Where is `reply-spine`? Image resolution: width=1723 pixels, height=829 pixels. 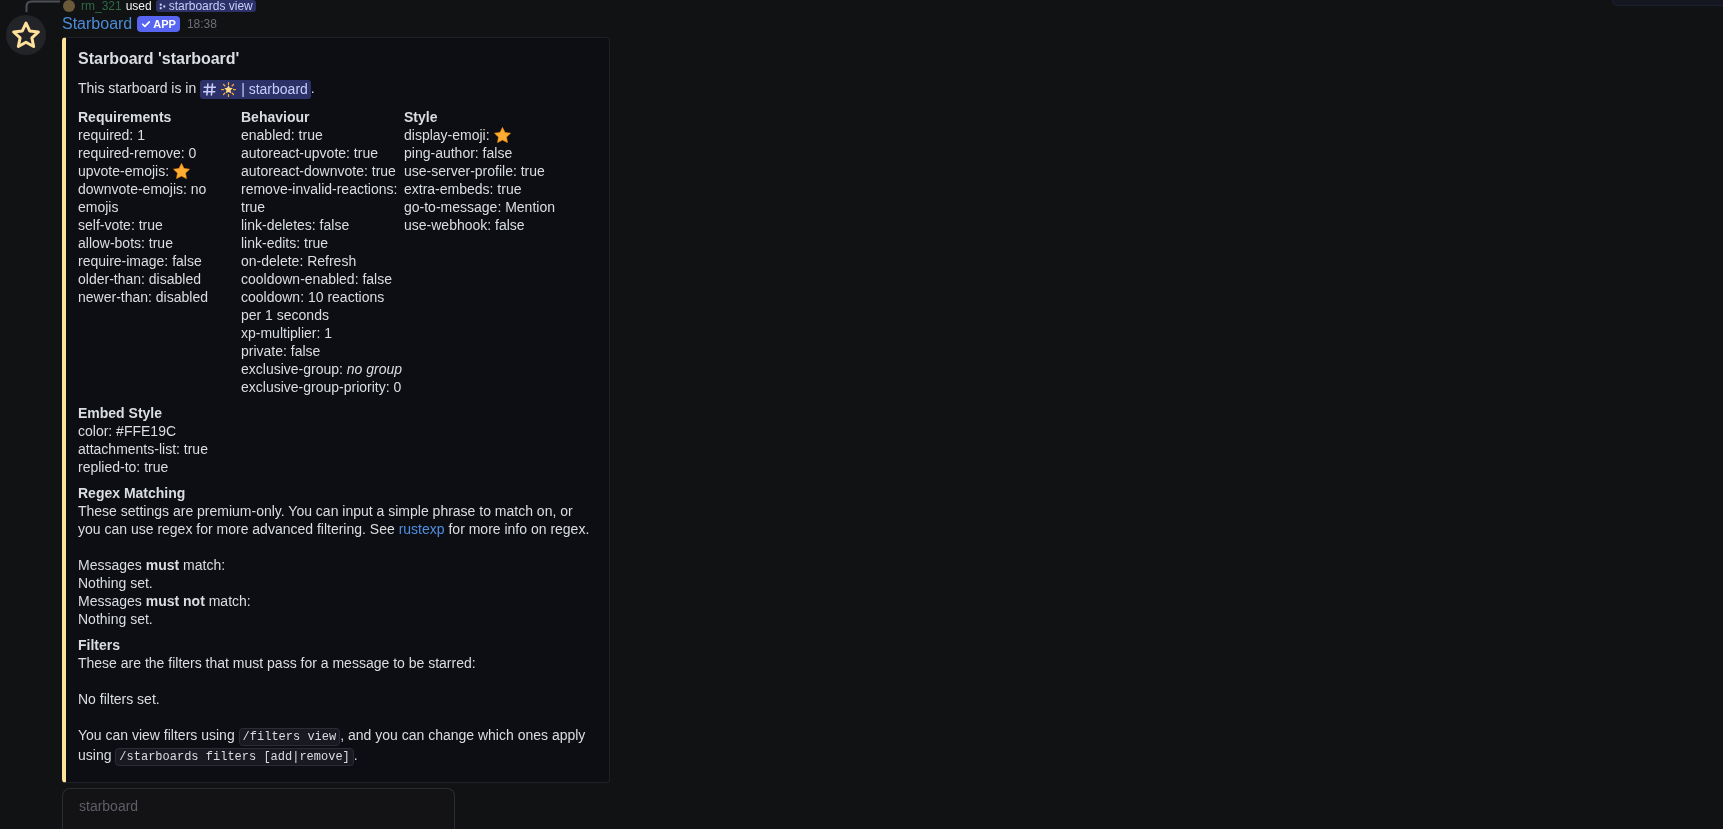
reply-spine is located at coordinates (42, 6).